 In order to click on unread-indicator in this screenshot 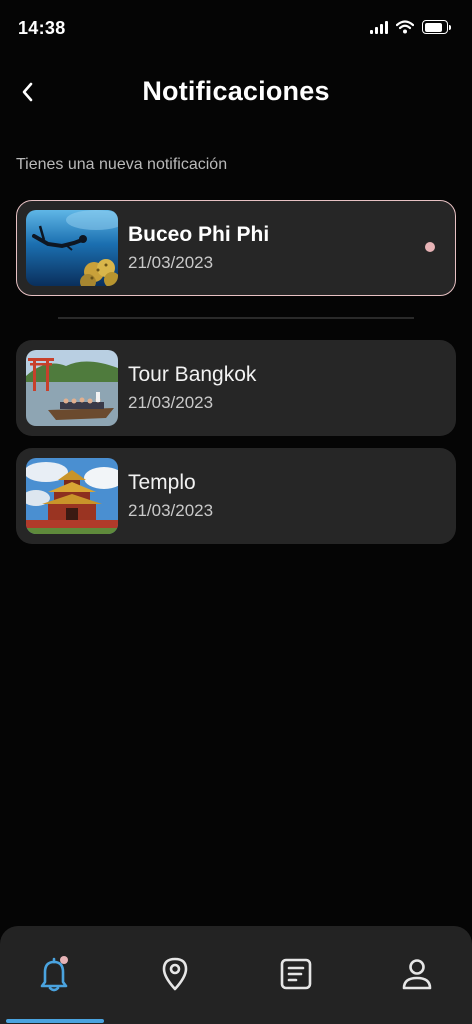, I will do `click(430, 247)`.